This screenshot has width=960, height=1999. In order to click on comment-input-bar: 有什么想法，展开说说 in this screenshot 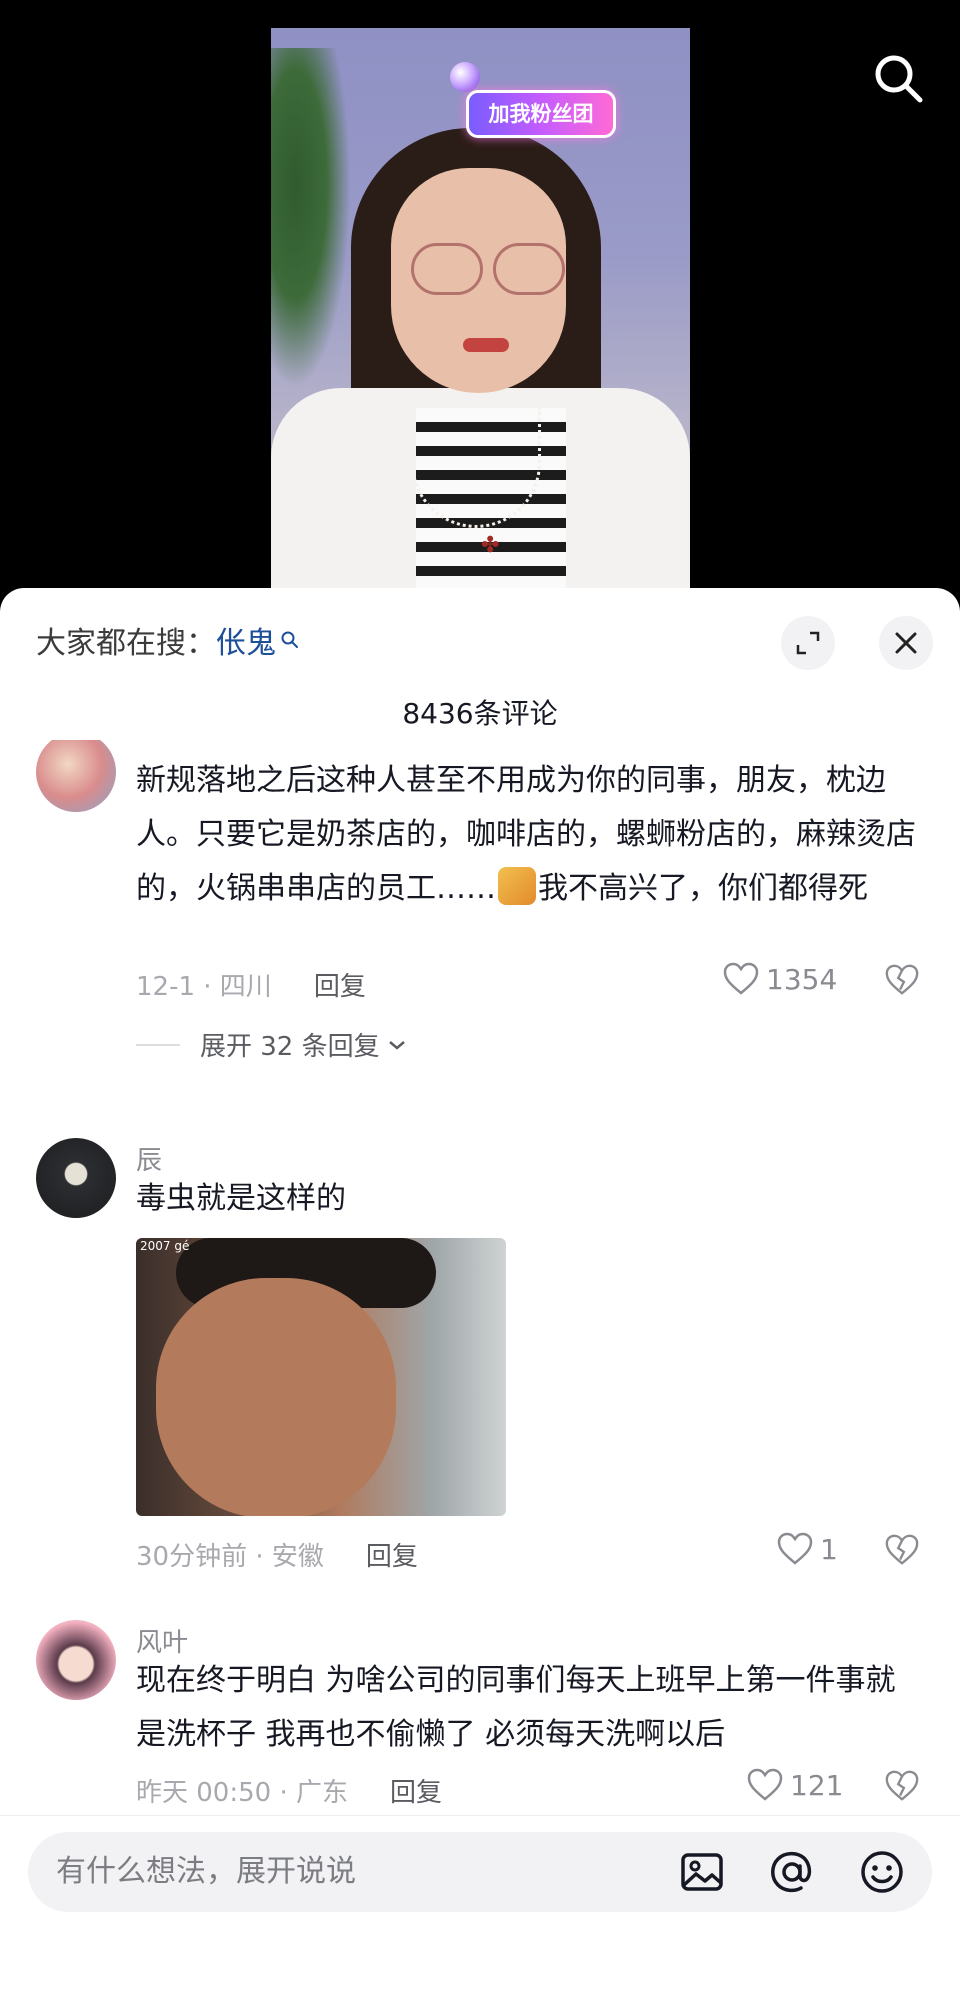, I will do `click(480, 1907)`.